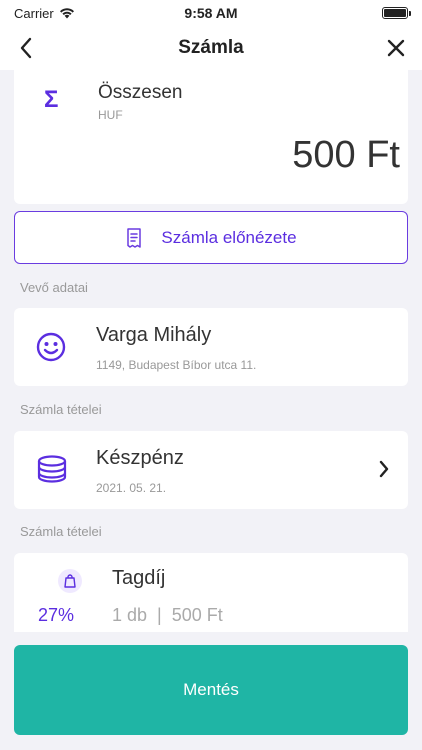 The height and width of the screenshot is (750, 422). Describe the element at coordinates (211, 592) in the screenshot. I see `invoice-item-card: Tagdíj 27% 1 db | 500 Ft` at that location.